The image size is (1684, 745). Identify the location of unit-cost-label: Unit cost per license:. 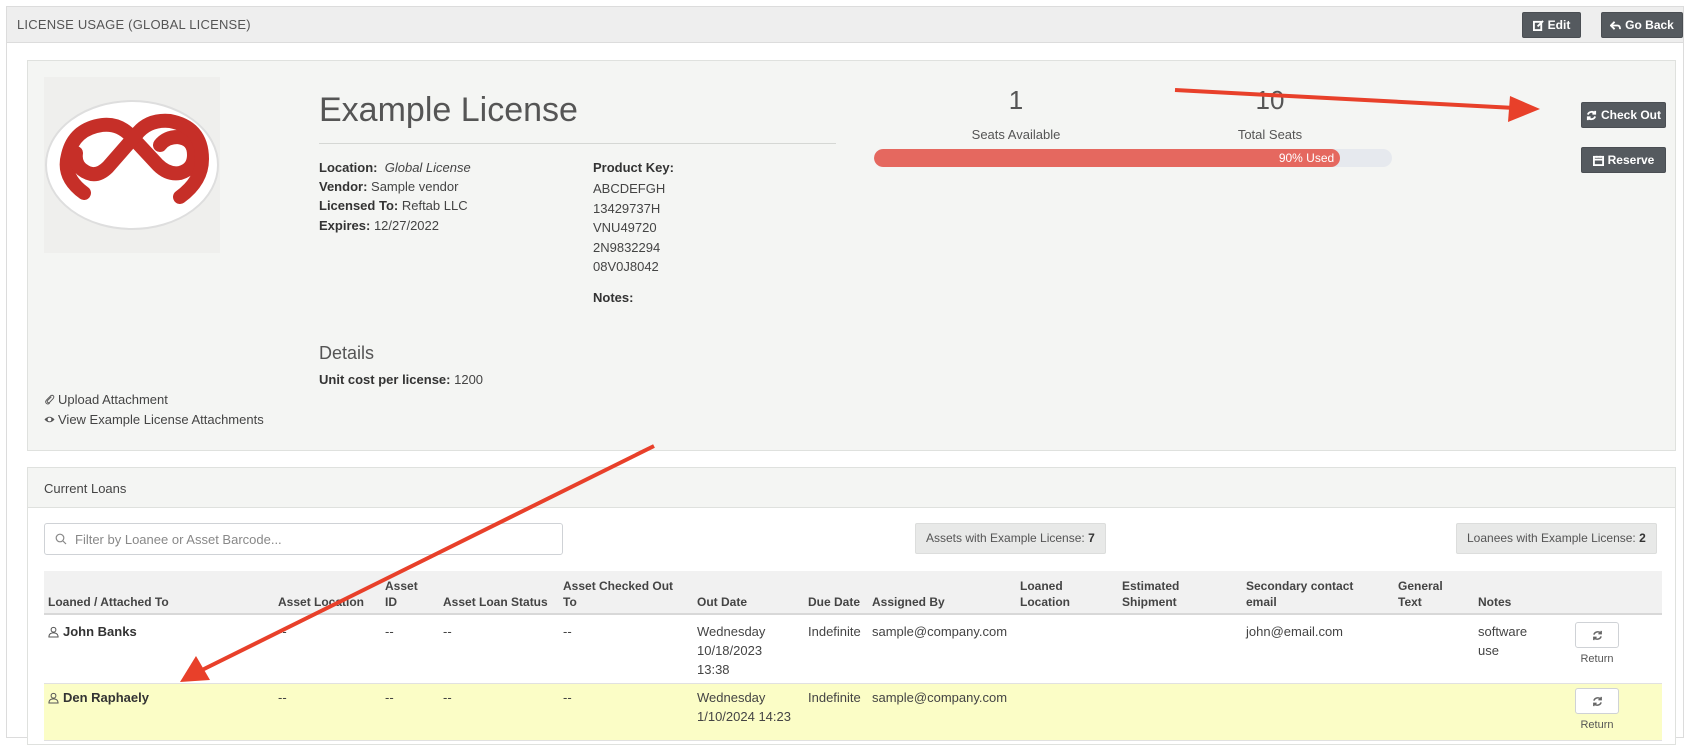
(385, 379).